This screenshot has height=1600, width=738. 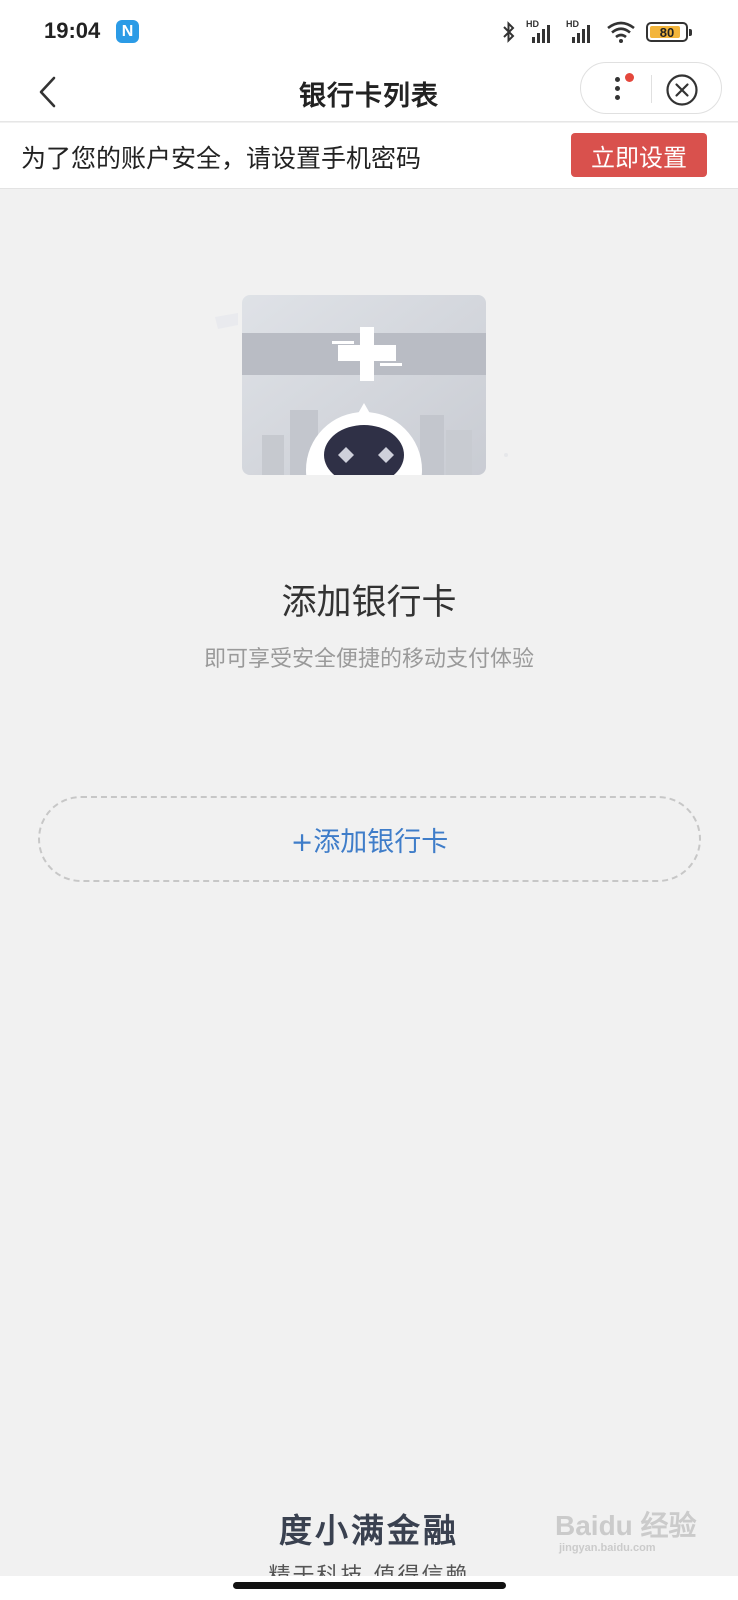 What do you see at coordinates (639, 155) in the screenshot?
I see `set-password-button: 立即设置` at bounding box center [639, 155].